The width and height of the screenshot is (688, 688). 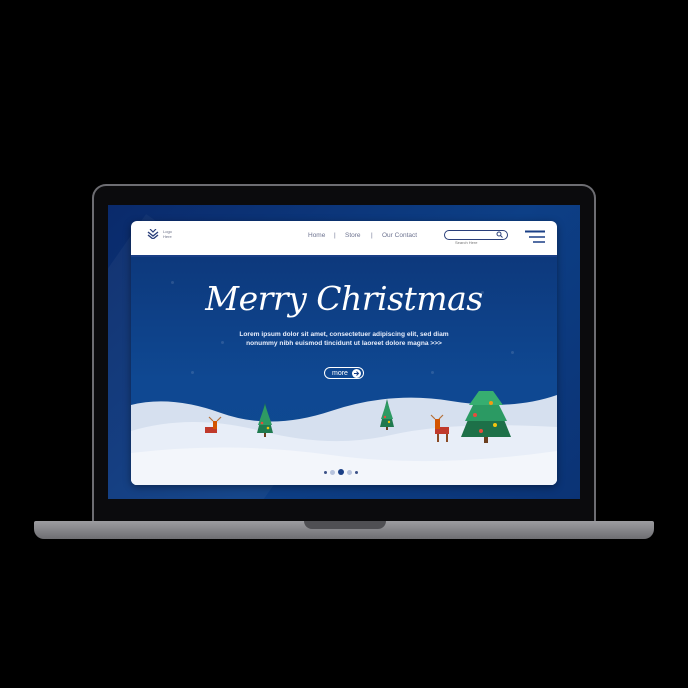 What do you see at coordinates (344, 239) in the screenshot?
I see `navbar: Logo Here Home | Store | Our Contact` at bounding box center [344, 239].